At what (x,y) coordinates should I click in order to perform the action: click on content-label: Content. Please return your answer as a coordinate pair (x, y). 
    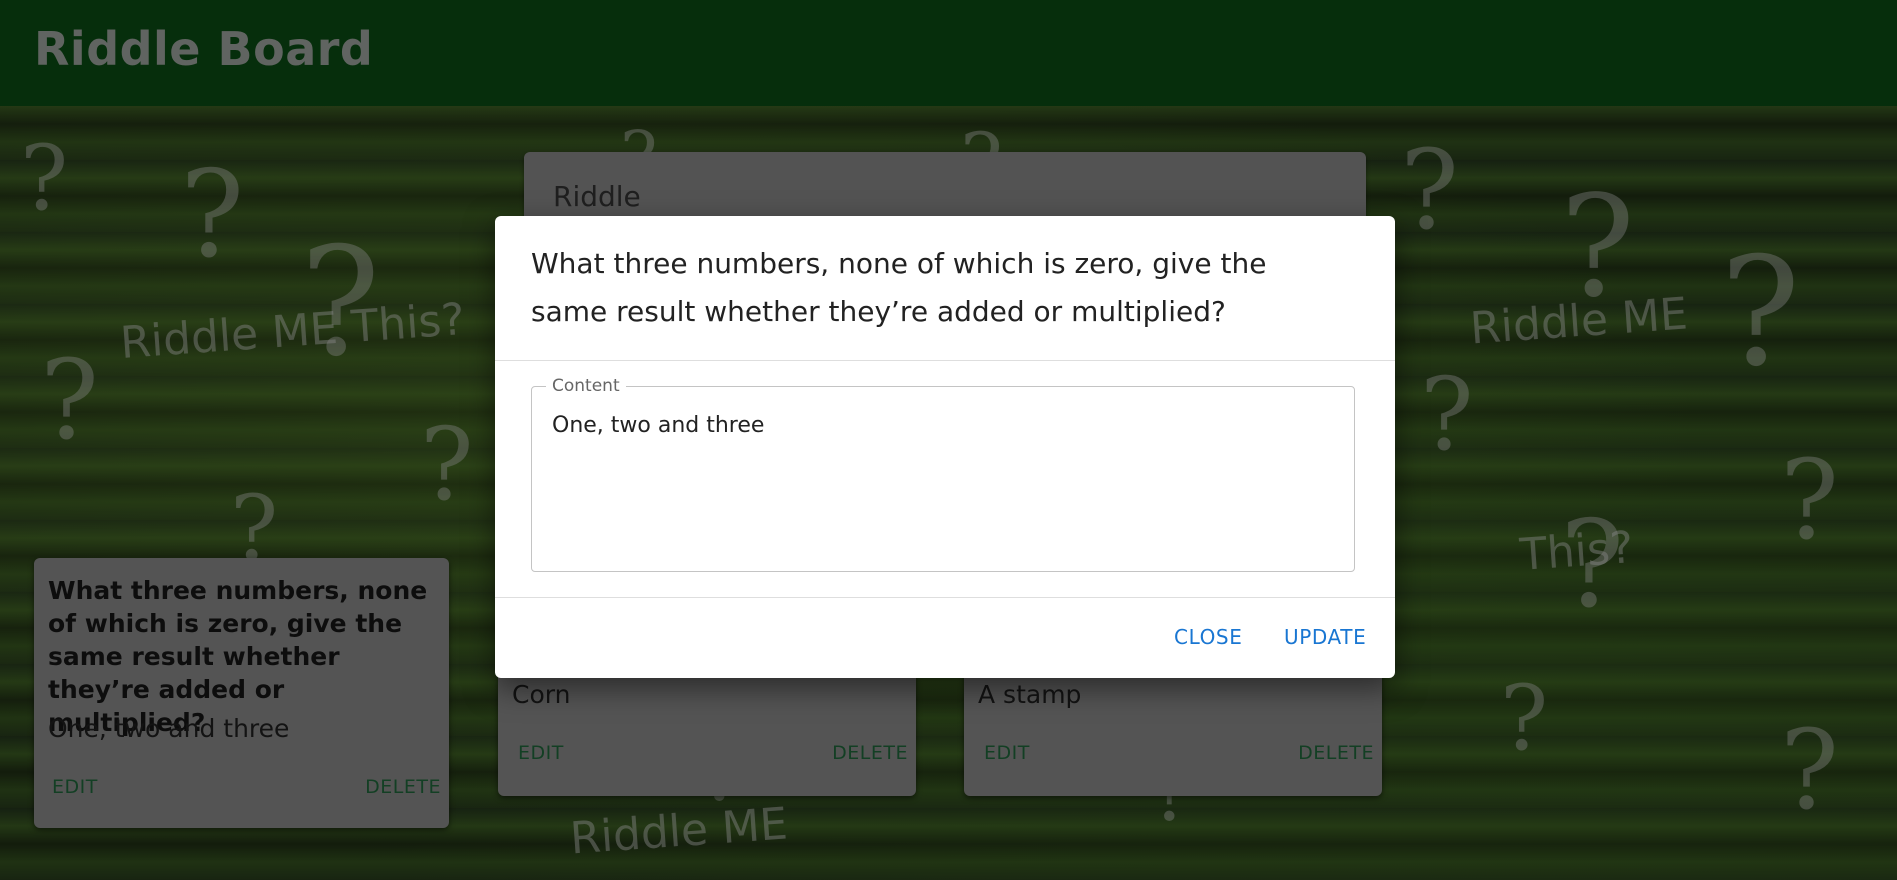
    Looking at the image, I should click on (586, 386).